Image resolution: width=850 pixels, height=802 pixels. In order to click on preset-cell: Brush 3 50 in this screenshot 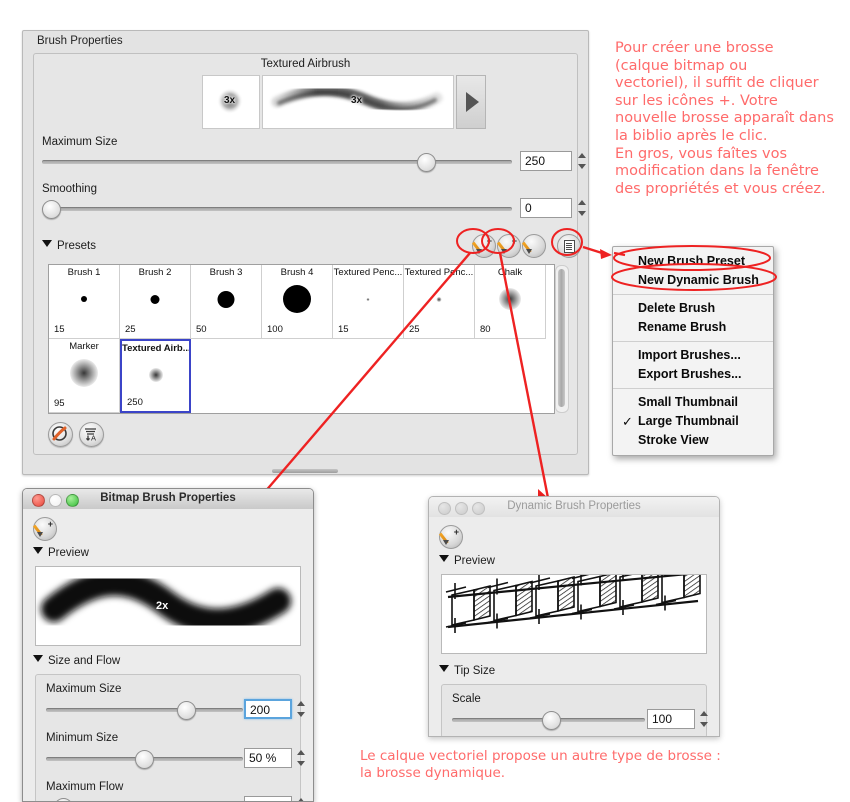, I will do `click(226, 302)`.